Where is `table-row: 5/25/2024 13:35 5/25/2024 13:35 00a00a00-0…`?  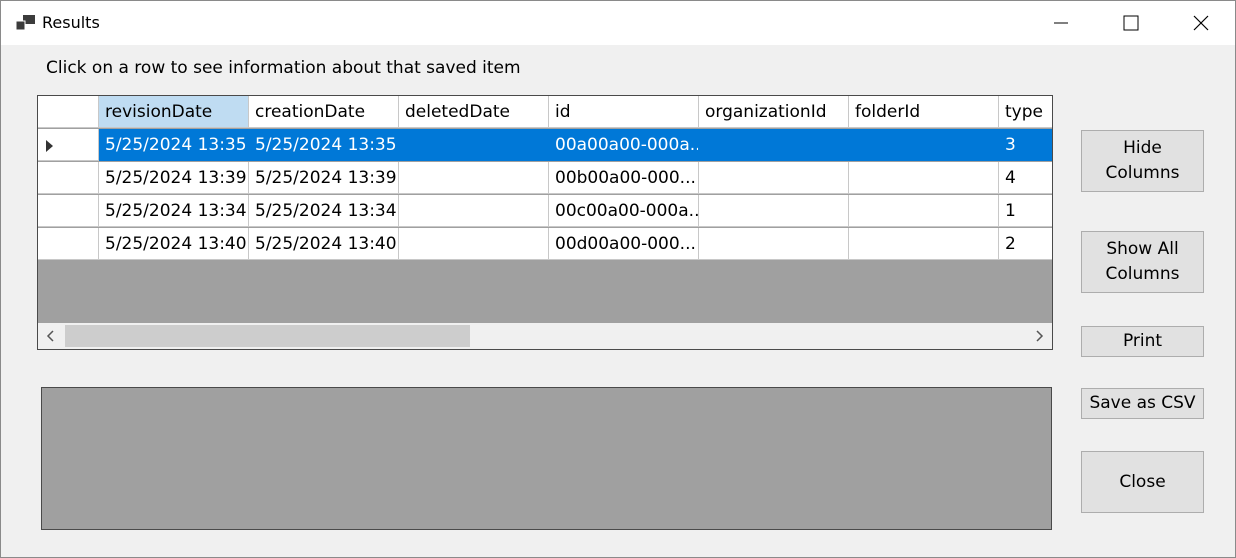
table-row: 5/25/2024 13:35 5/25/2024 13:35 00a00a00-0… is located at coordinates (545, 145).